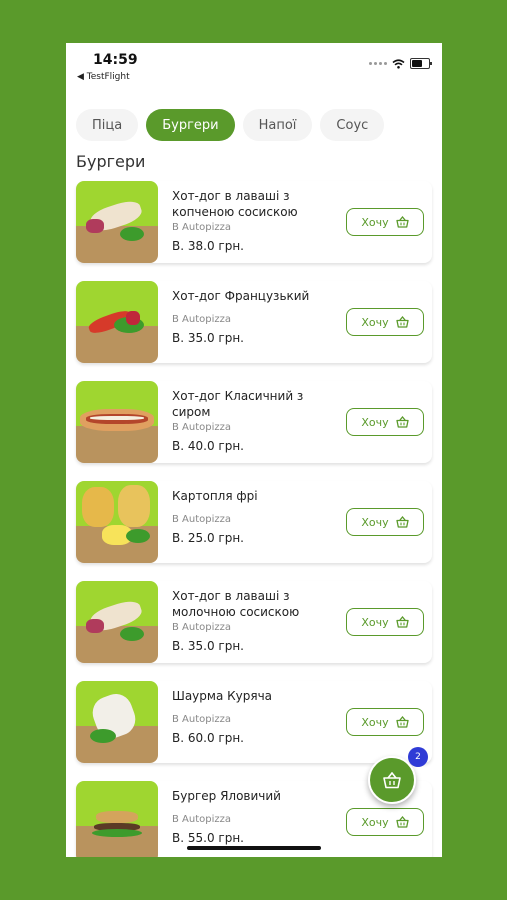 This screenshot has height=900, width=507. I want to click on product-name: Хот-дог Французький, so click(241, 296).